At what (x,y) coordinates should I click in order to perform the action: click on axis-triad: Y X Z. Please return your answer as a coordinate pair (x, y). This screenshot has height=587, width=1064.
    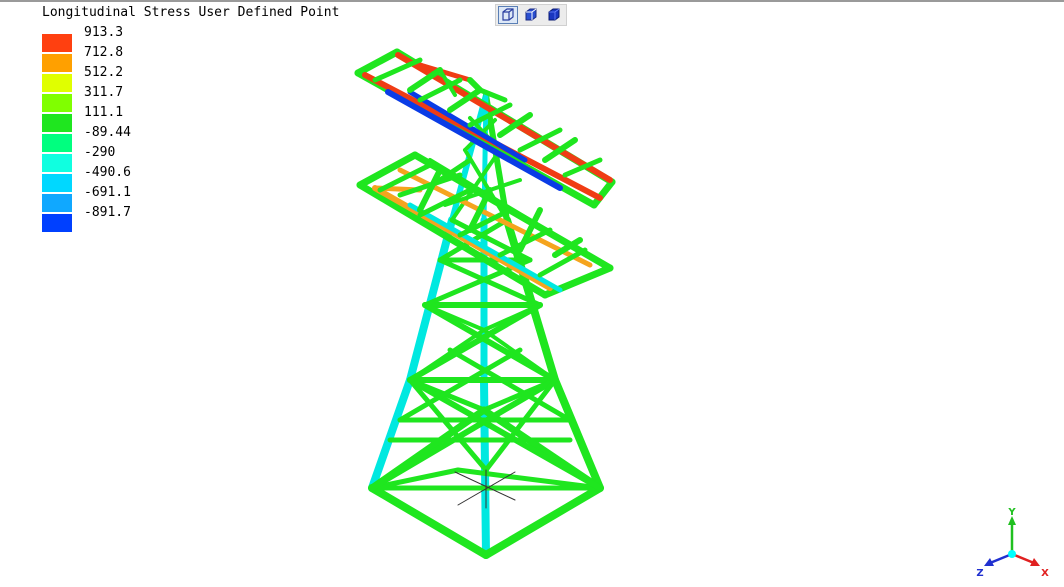
    Looking at the image, I should click on (1012, 543).